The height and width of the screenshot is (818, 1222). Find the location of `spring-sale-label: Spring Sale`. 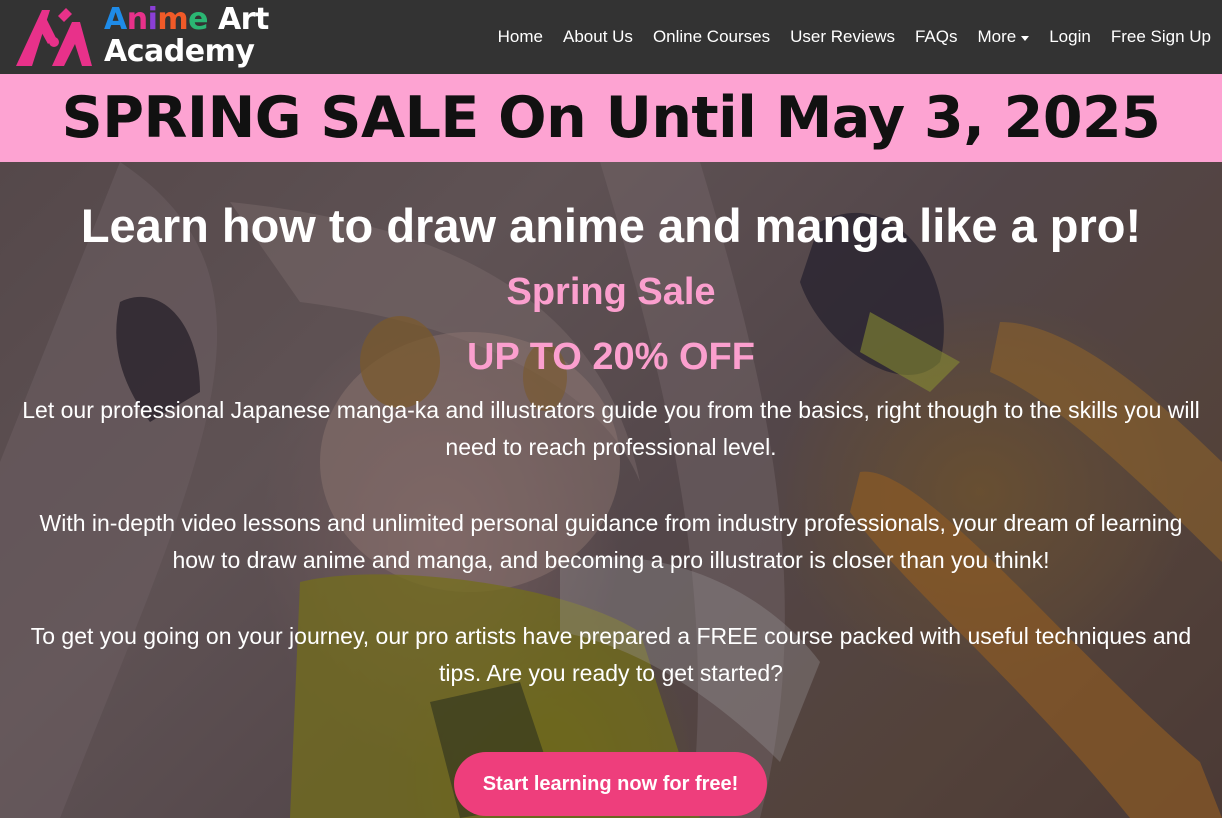

spring-sale-label: Spring Sale is located at coordinates (611, 292).